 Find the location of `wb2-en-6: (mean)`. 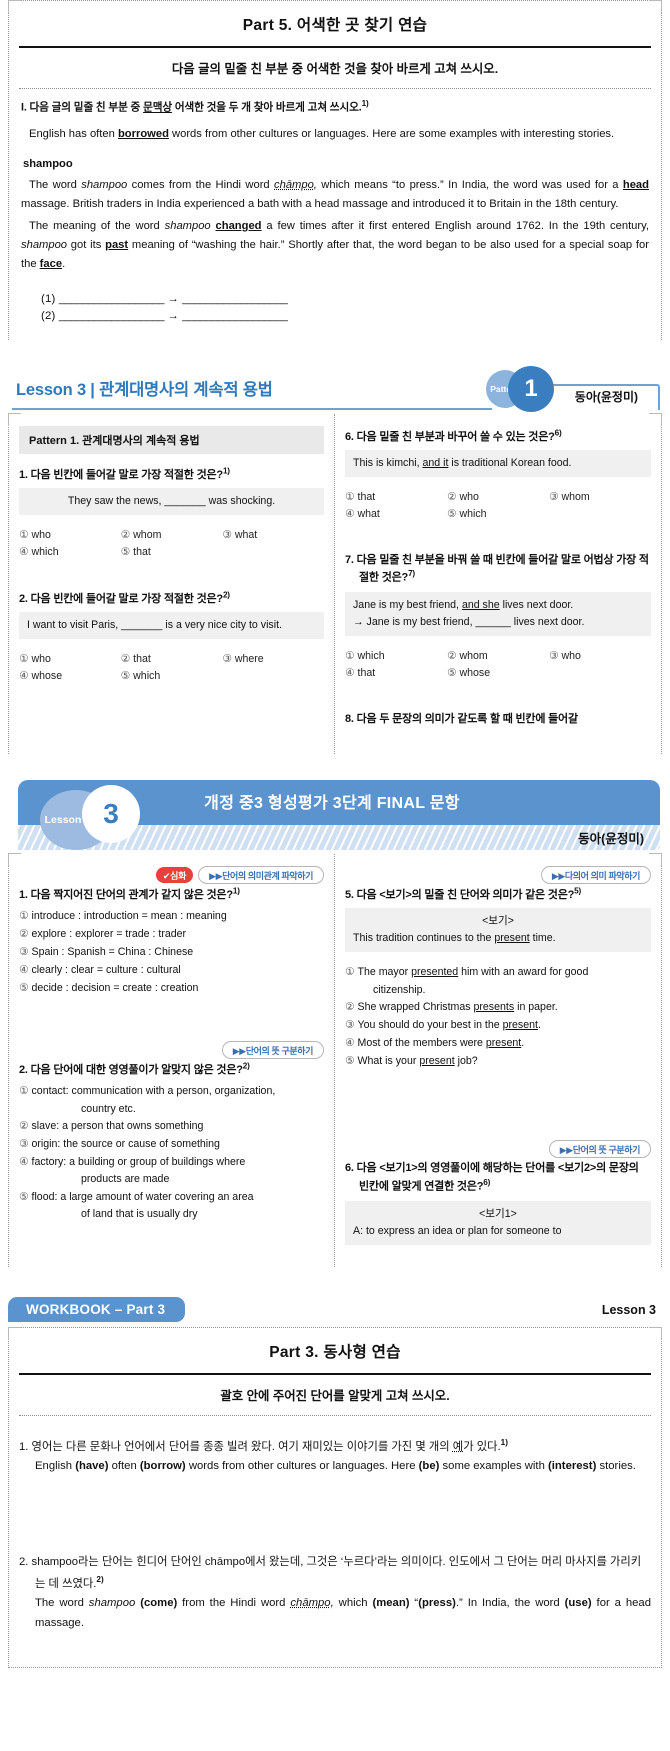

wb2-en-6: (mean) is located at coordinates (391, 1603).